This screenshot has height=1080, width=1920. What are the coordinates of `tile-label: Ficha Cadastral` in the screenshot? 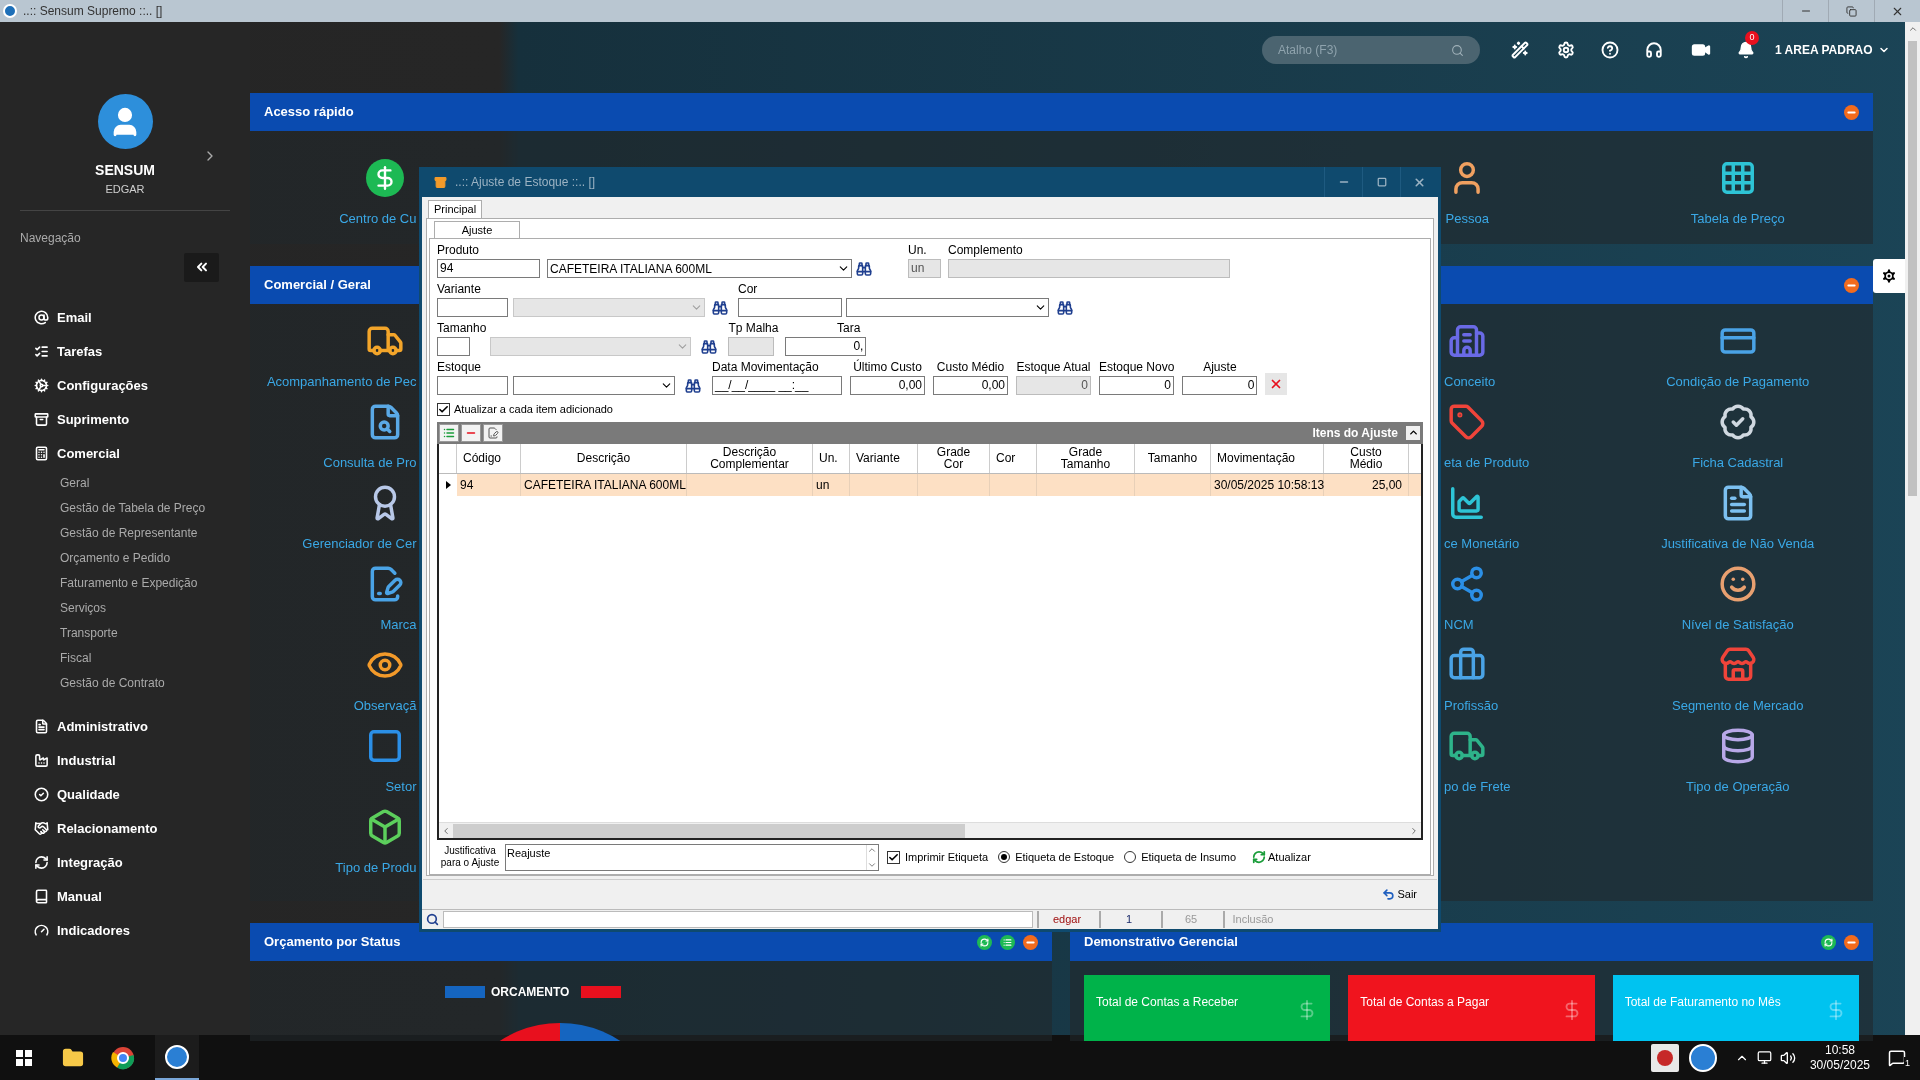 It's located at (1738, 463).